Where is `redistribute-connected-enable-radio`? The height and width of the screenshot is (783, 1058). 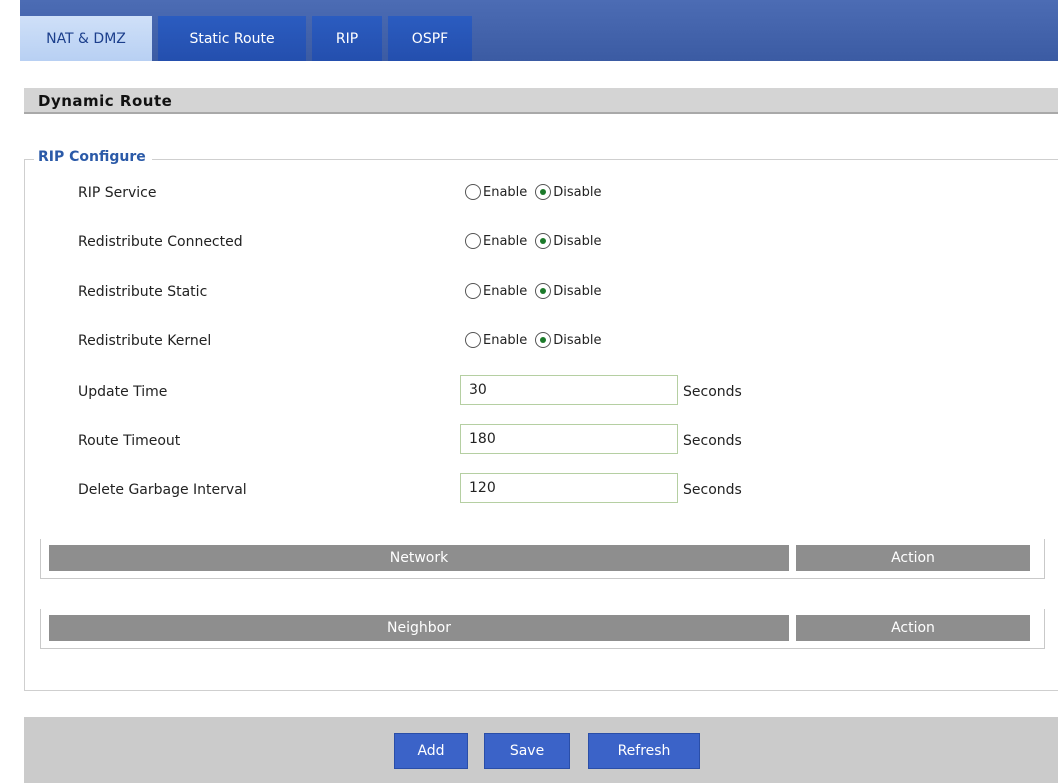 redistribute-connected-enable-radio is located at coordinates (473, 241).